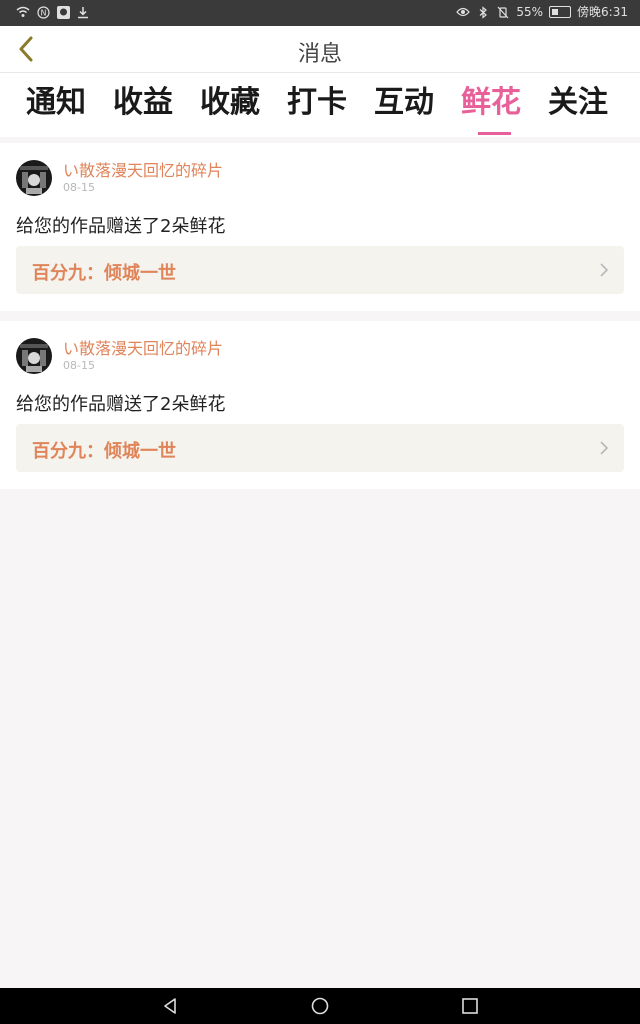 This screenshot has height=1024, width=640. I want to click on tab-flowers: 鲜花, so click(491, 103).